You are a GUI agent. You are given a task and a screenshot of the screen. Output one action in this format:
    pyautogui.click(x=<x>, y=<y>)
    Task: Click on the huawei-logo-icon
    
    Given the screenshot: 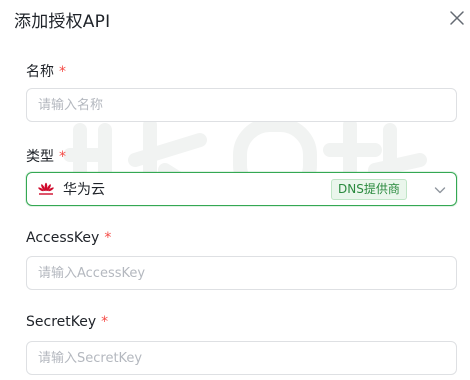 What is the action you would take?
    pyautogui.click(x=46, y=188)
    